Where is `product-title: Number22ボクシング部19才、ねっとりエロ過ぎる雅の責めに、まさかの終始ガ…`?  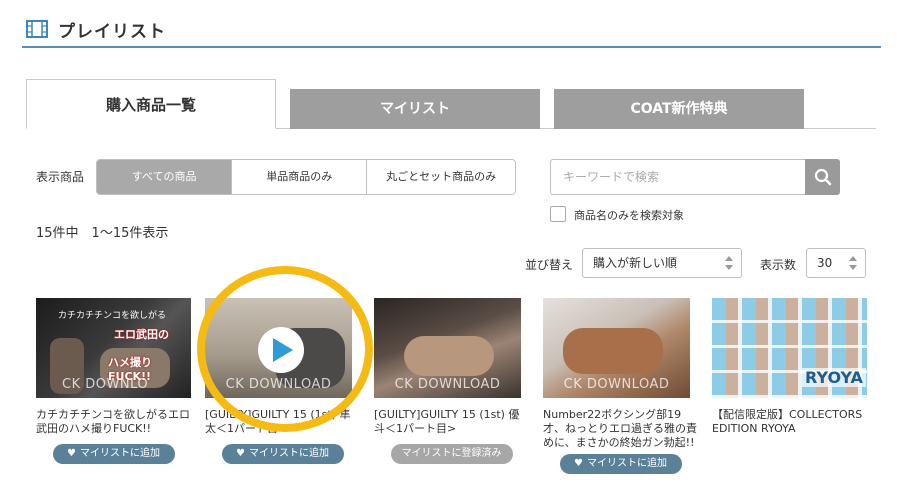
product-title: Number22ボクシング部19才、ねっとりエロ過ぎる雅の責めに、まさかの終始ガ… is located at coordinates (620, 430).